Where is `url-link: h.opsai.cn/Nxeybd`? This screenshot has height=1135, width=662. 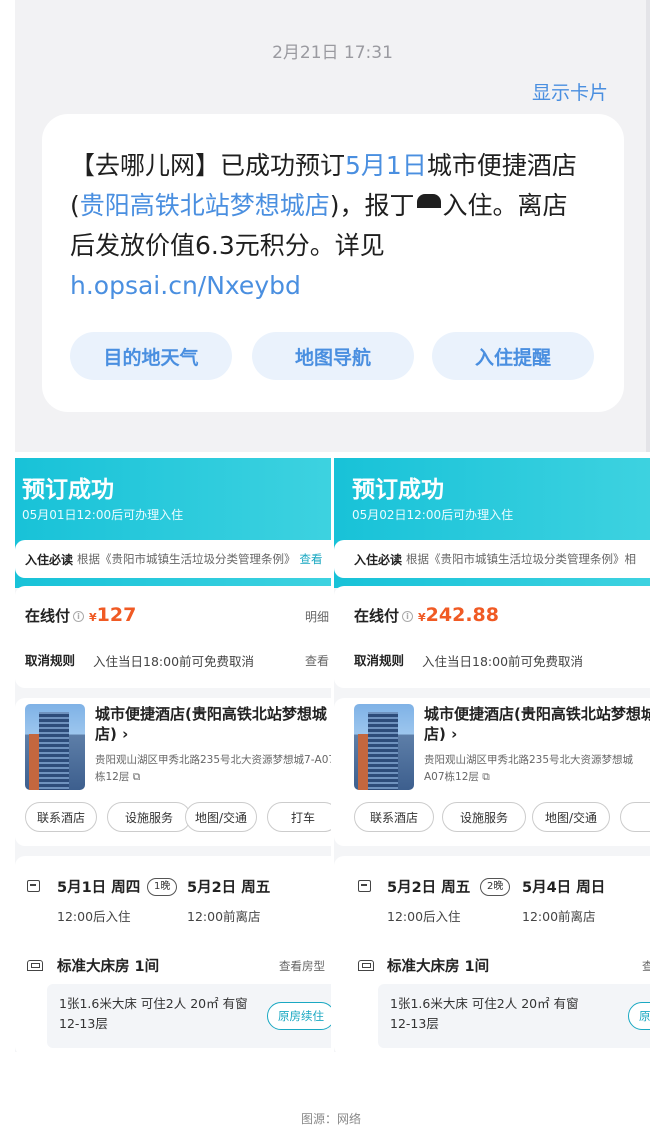 url-link: h.opsai.cn/Nxeybd is located at coordinates (330, 286).